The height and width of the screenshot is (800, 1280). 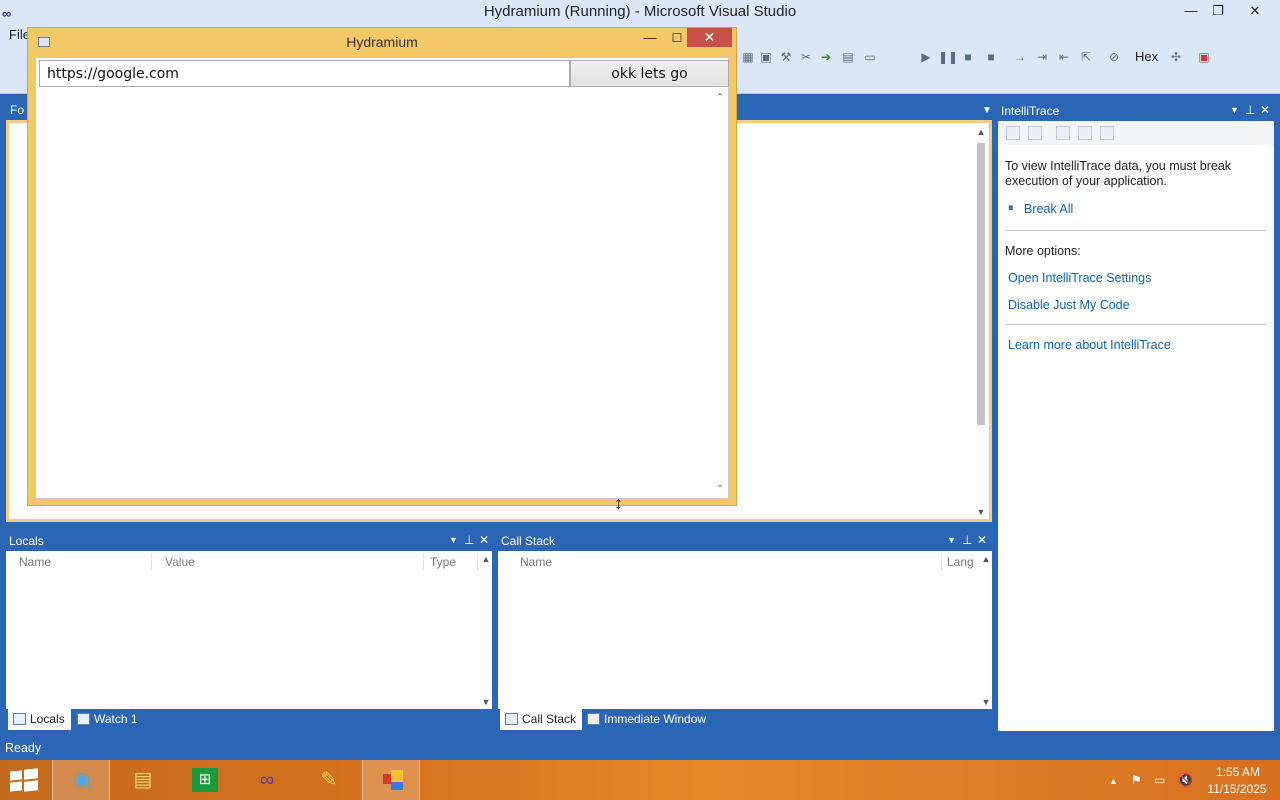 I want to click on tab-watch-1: Watch 1, so click(x=108, y=719).